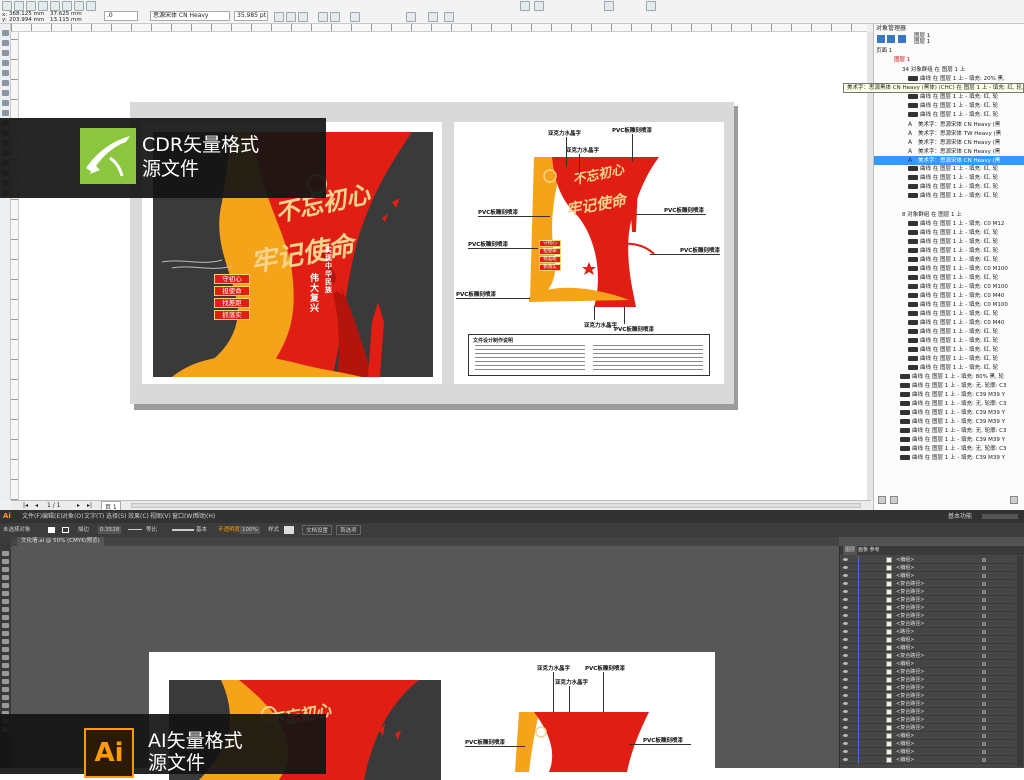 This screenshot has width=1024, height=780. I want to click on open-icon, so click(19, 6).